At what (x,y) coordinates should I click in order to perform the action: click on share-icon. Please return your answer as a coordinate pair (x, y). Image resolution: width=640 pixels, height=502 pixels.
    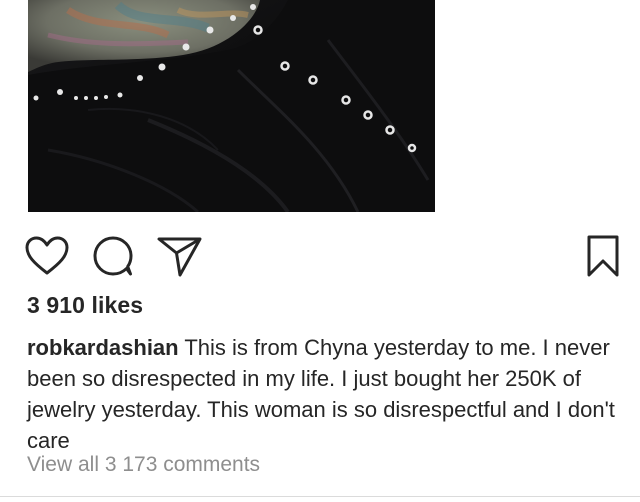
    Looking at the image, I should click on (179, 256).